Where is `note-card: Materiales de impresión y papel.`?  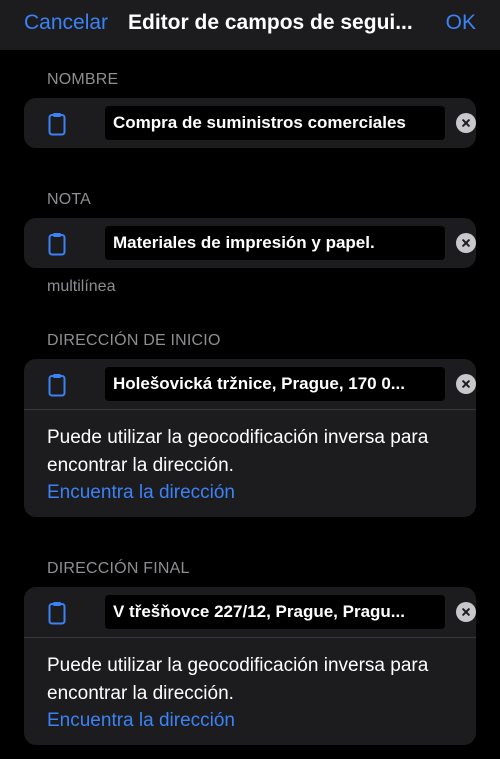 note-card: Materiales de impresión y papel. is located at coordinates (250, 243).